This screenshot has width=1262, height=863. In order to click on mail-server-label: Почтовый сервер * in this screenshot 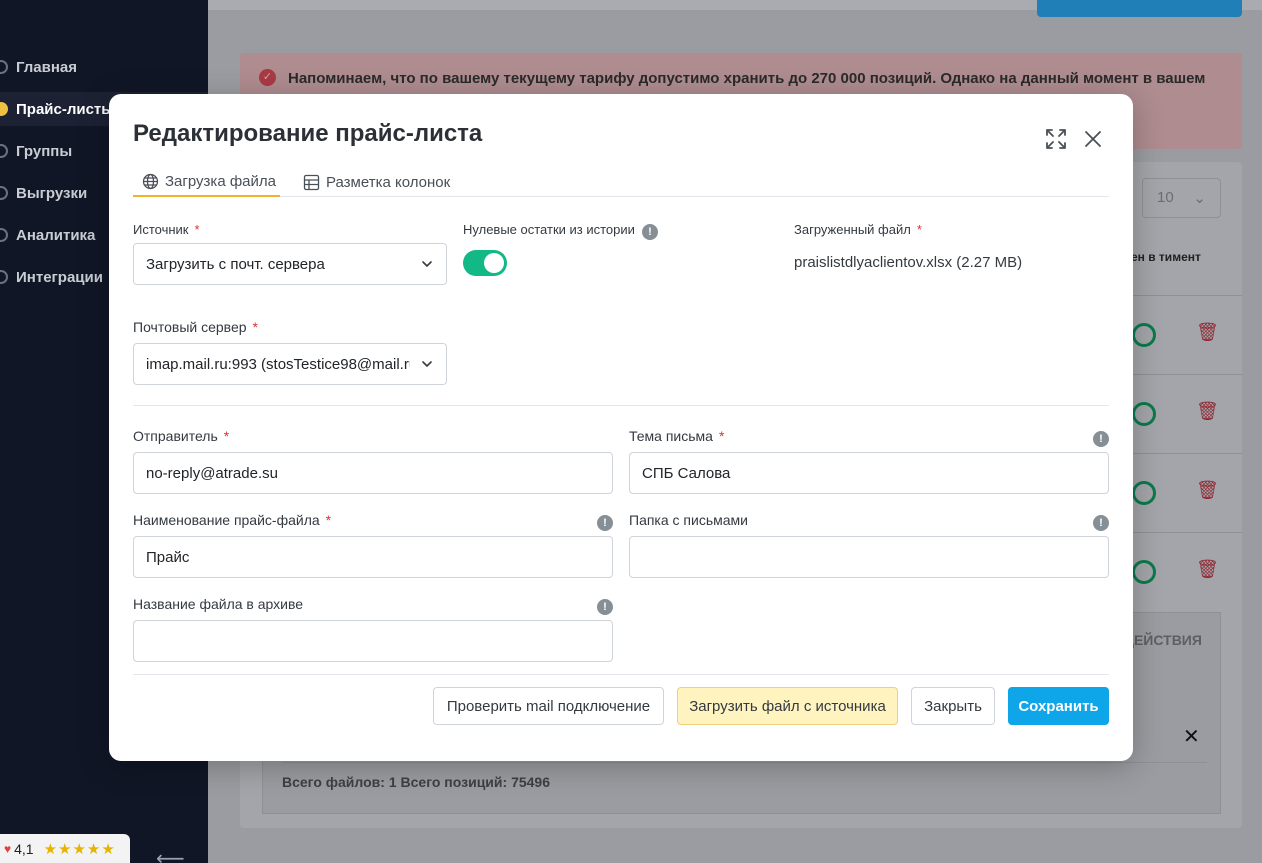, I will do `click(195, 327)`.